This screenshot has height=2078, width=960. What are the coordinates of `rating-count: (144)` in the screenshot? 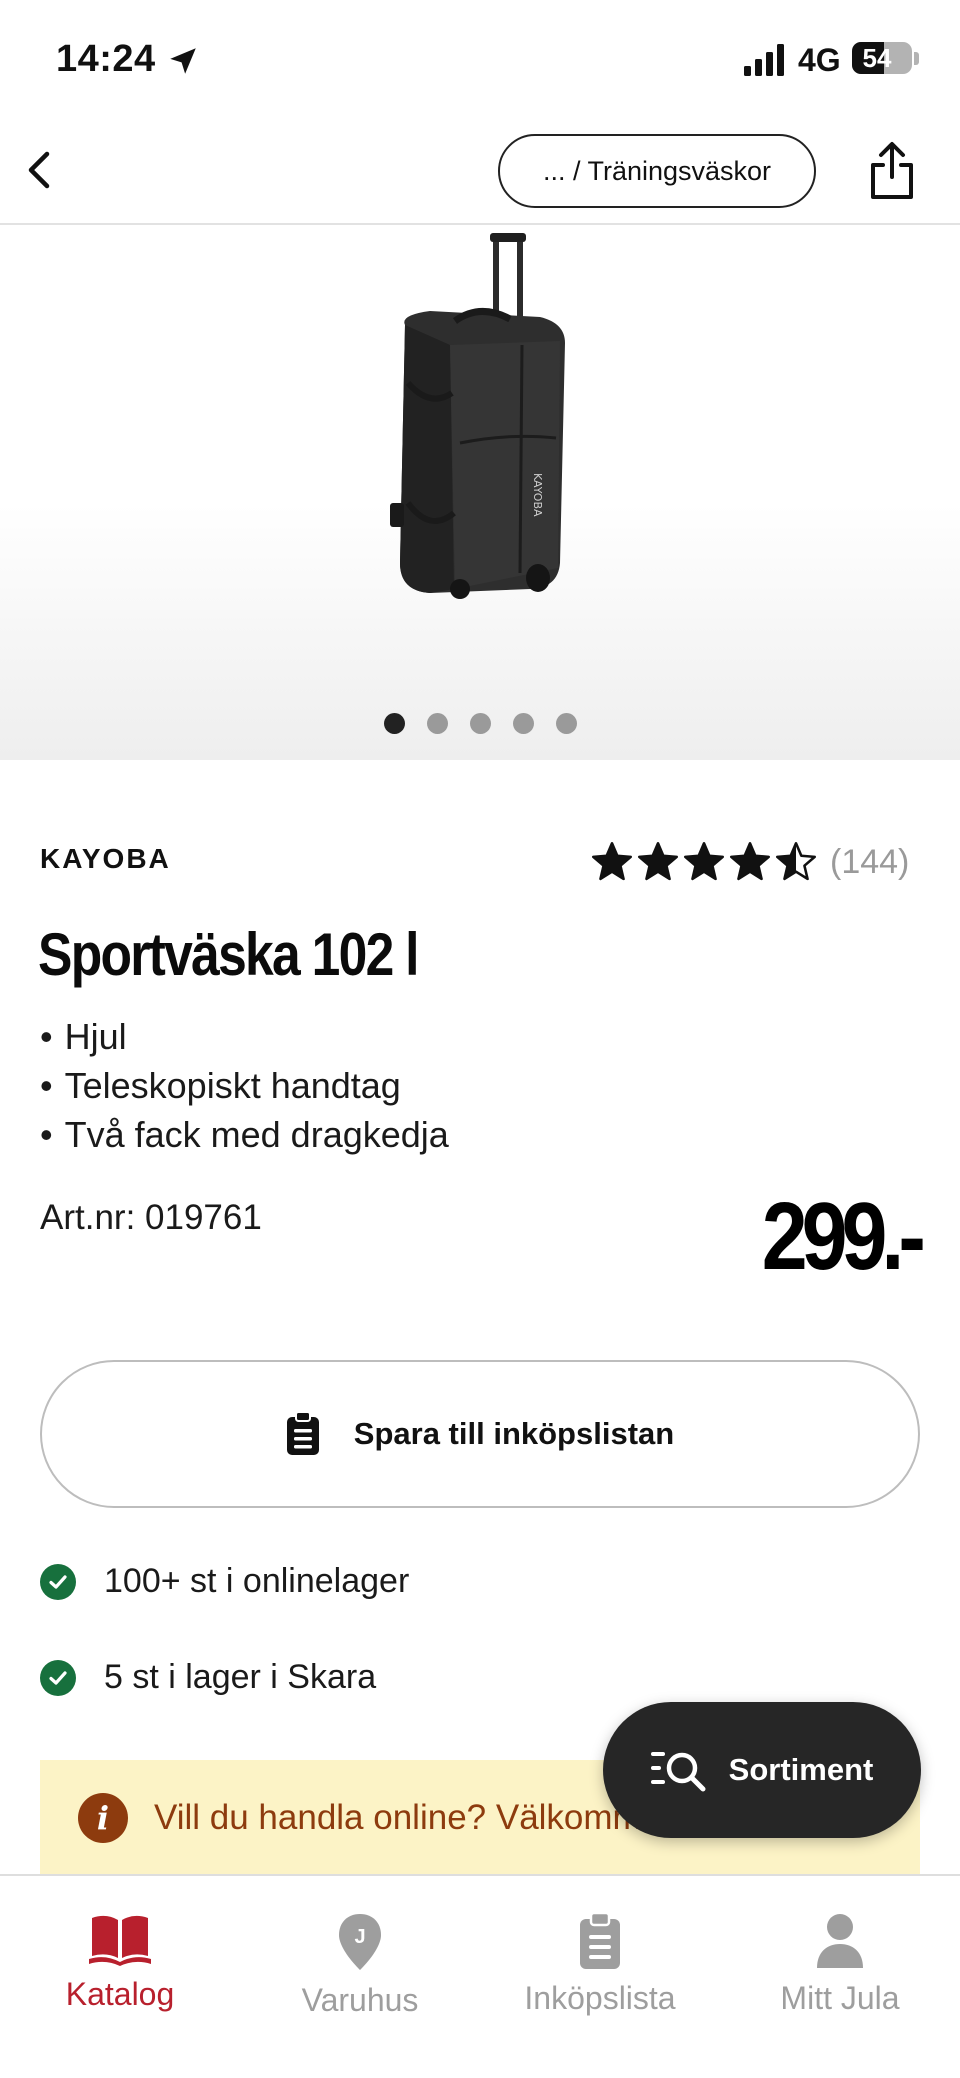 It's located at (870, 861).